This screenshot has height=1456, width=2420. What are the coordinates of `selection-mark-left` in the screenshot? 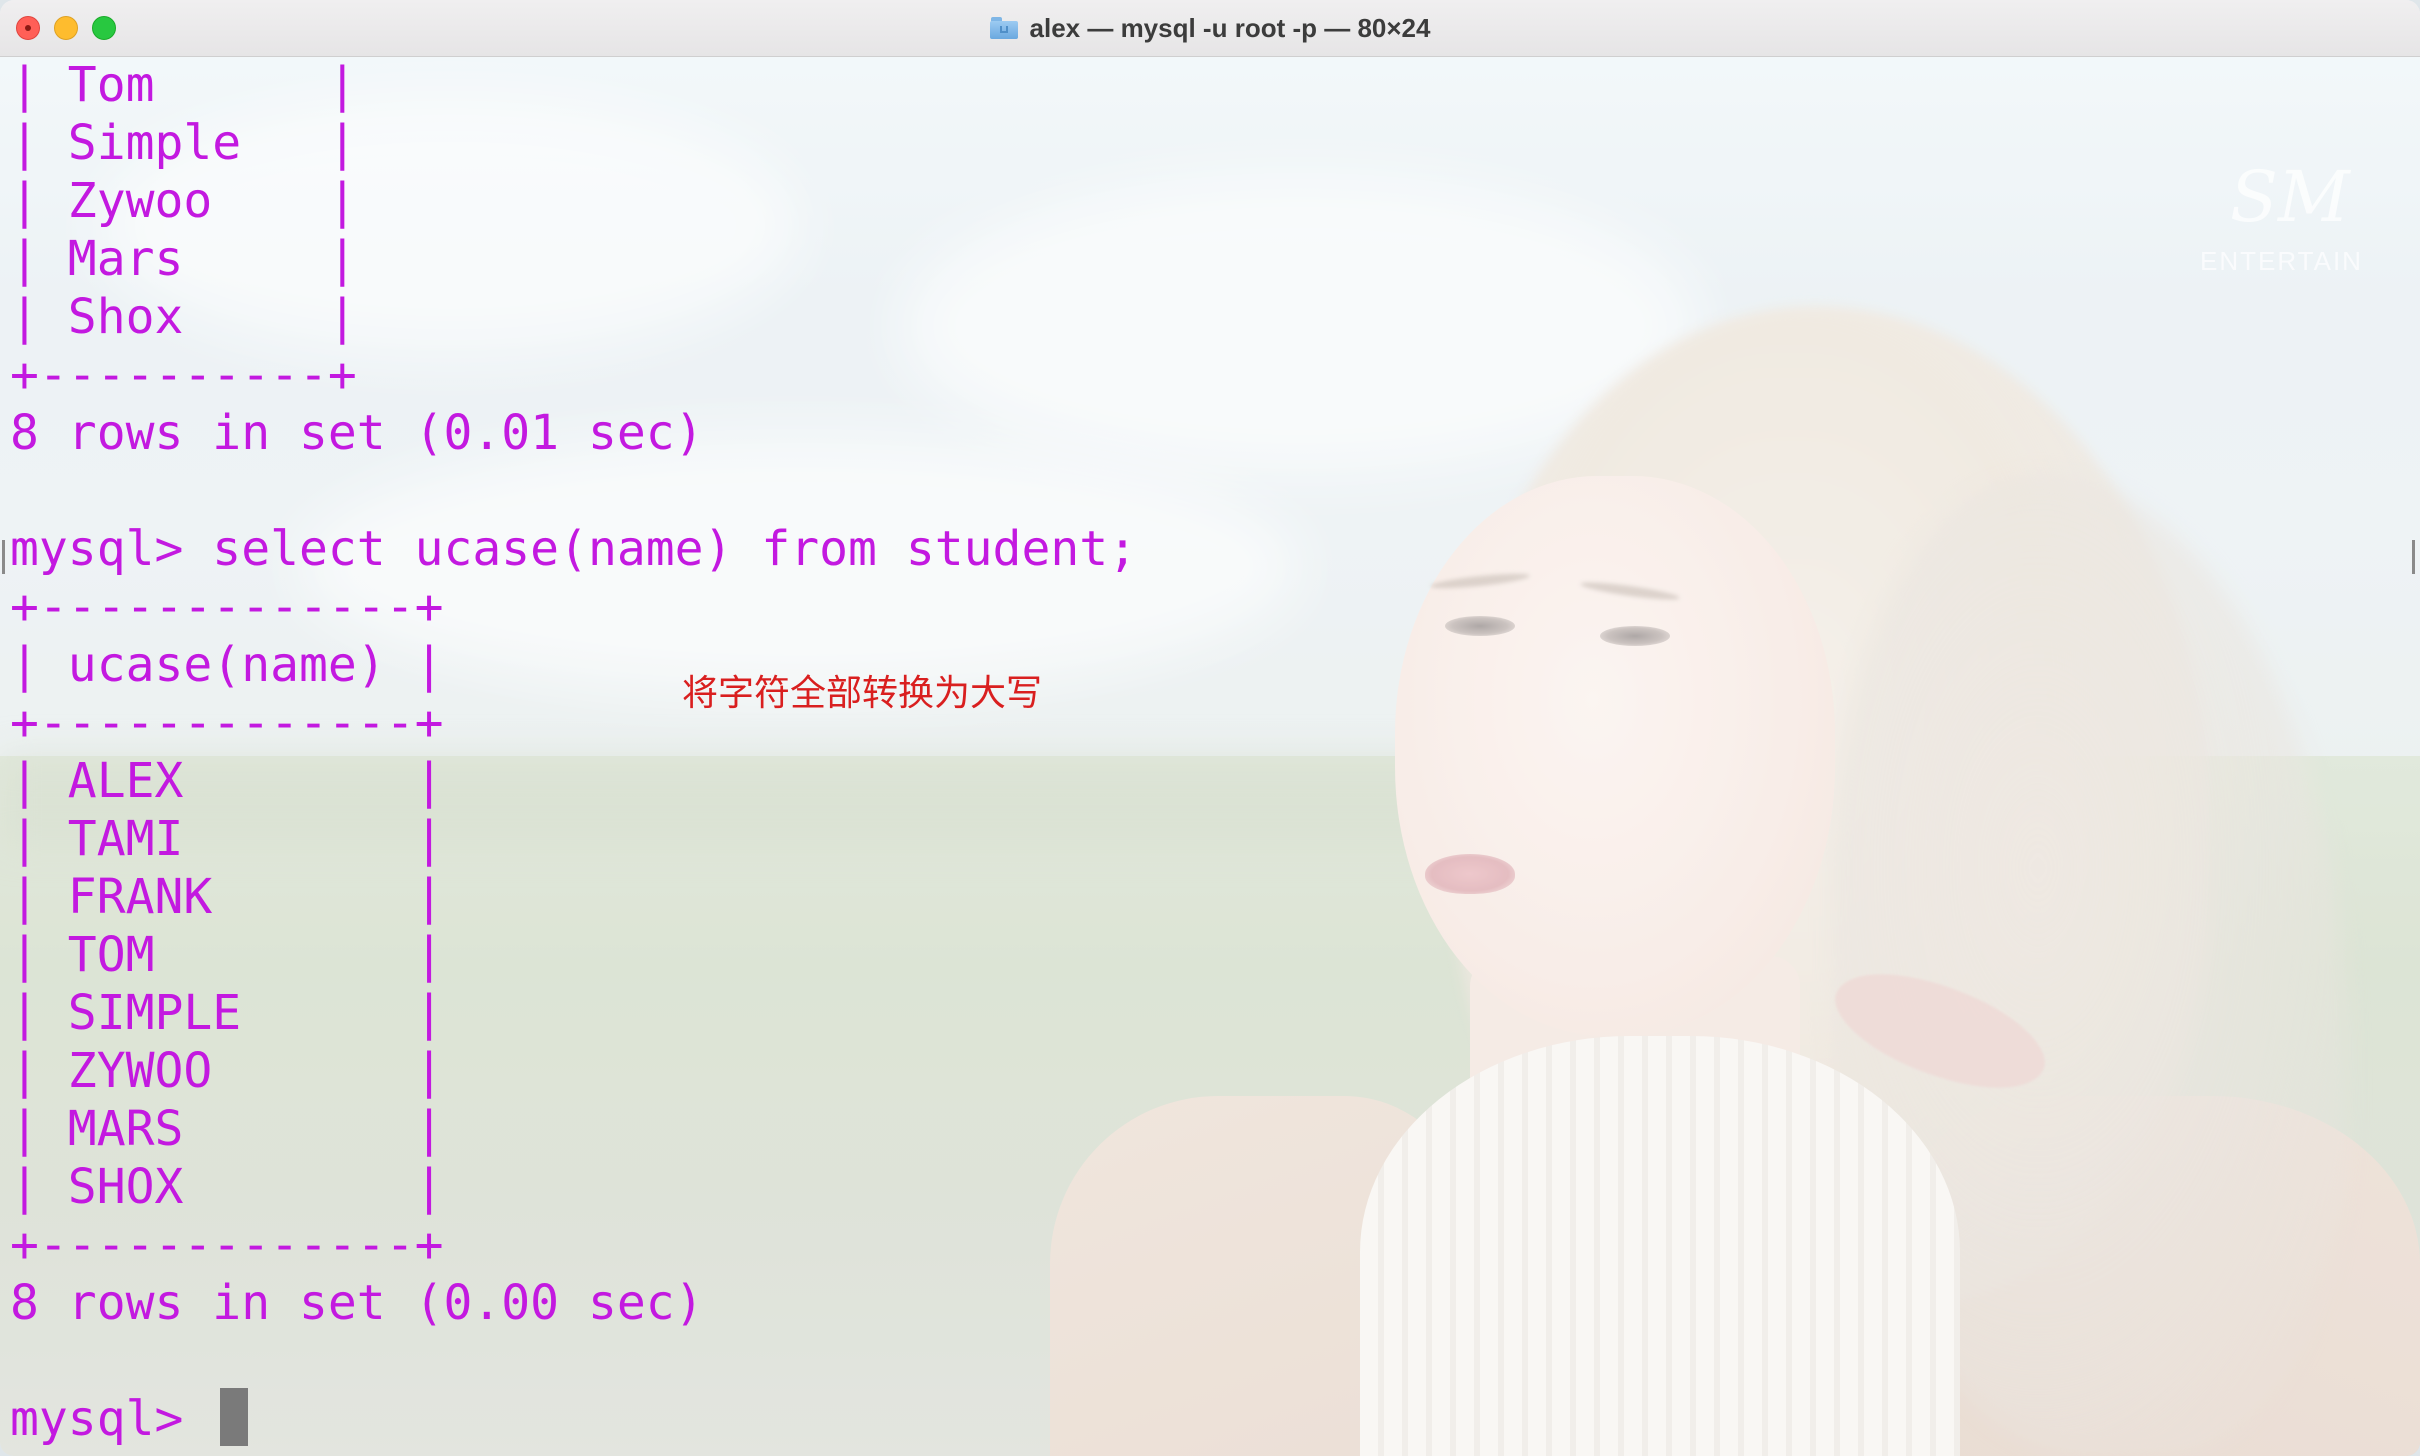 It's located at (3, 557).